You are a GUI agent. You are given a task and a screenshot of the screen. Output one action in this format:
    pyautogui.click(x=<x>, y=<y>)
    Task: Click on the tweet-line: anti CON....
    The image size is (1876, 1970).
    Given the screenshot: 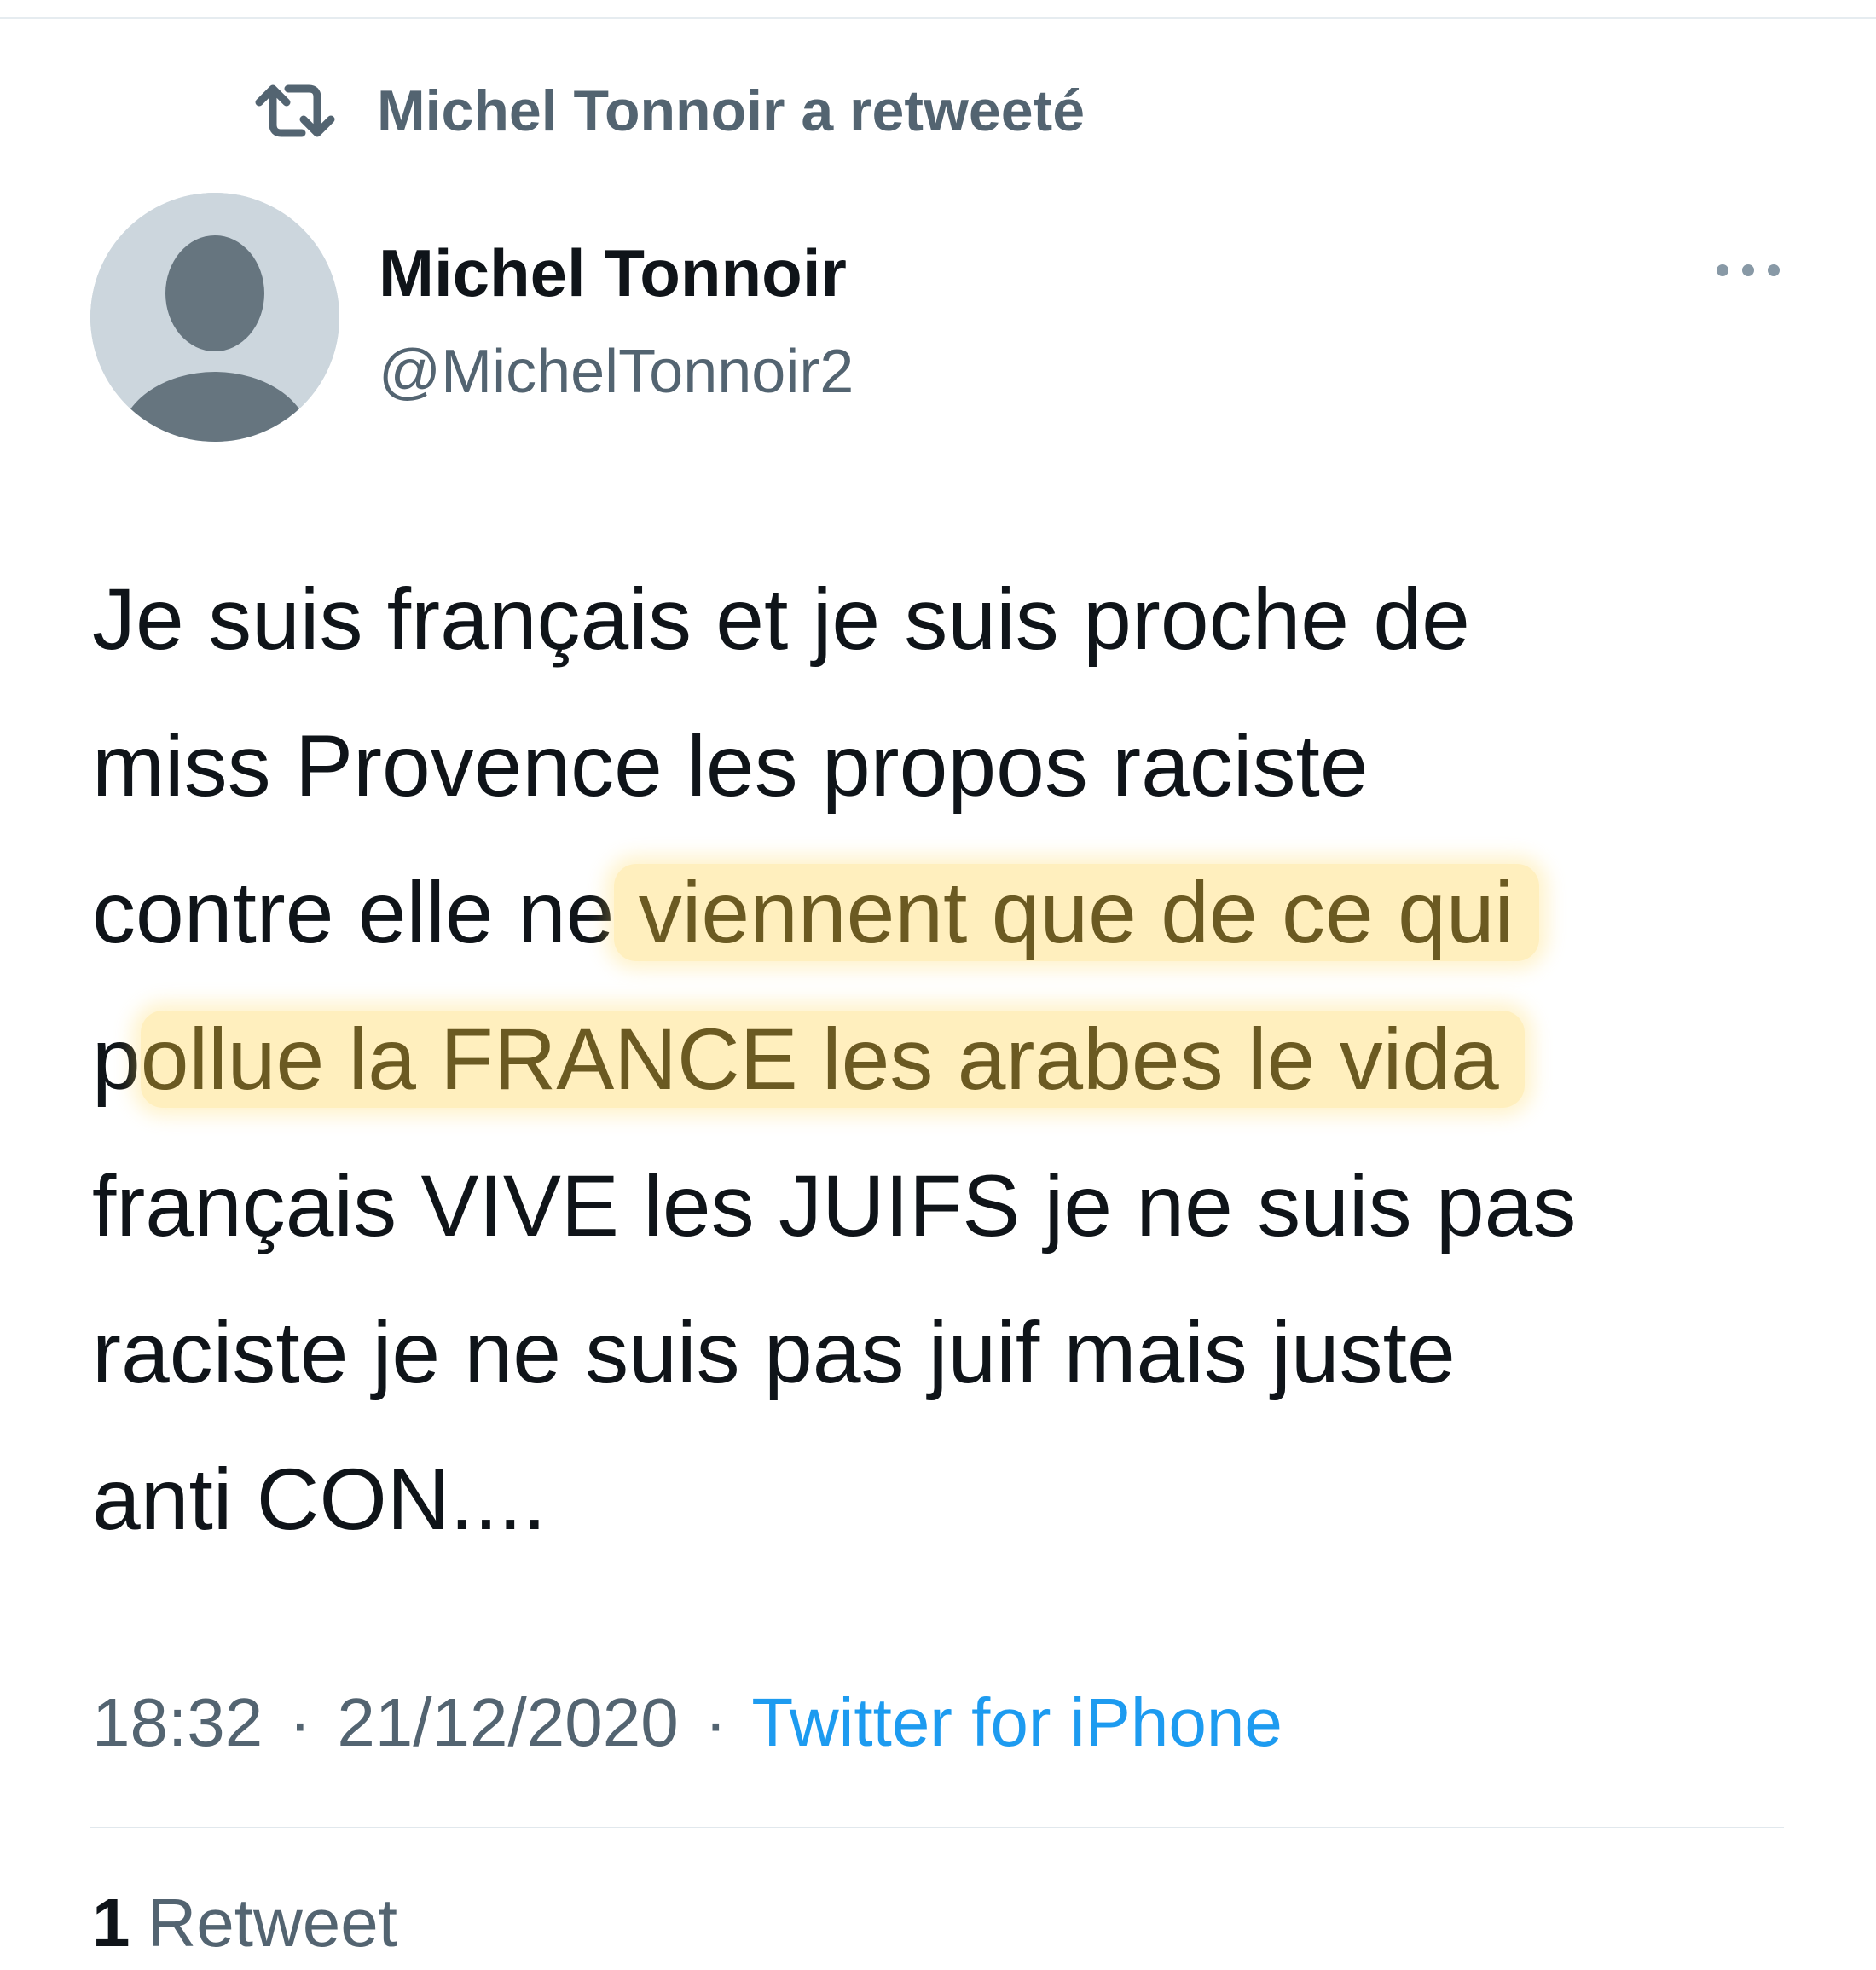 What is the action you would take?
    pyautogui.click(x=319, y=1500)
    